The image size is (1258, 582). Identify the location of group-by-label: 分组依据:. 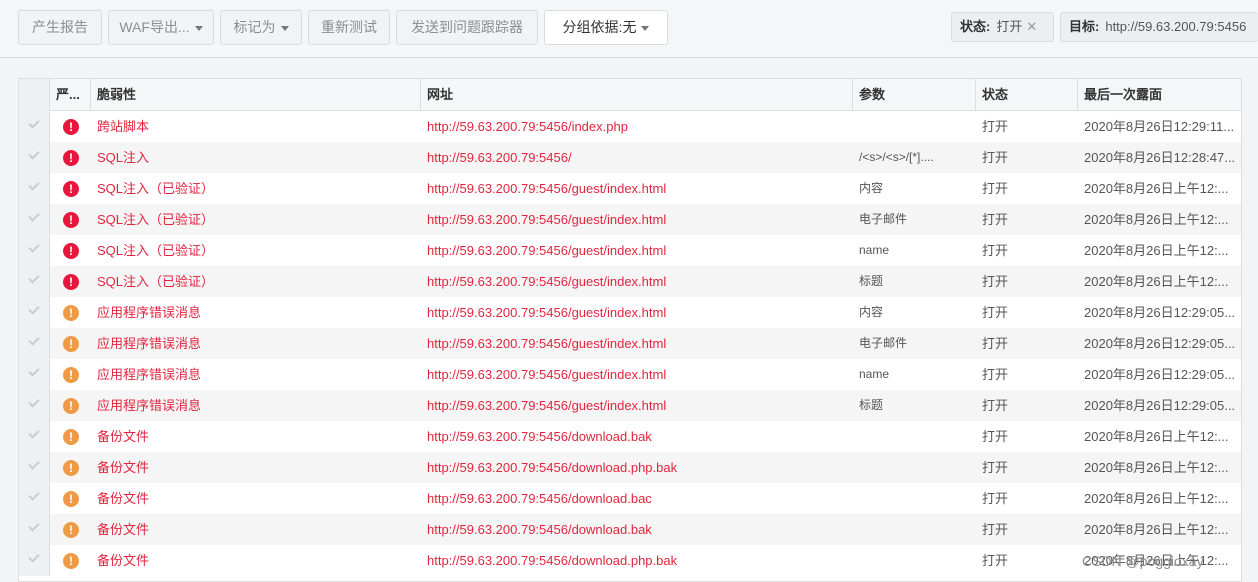
(592, 27).